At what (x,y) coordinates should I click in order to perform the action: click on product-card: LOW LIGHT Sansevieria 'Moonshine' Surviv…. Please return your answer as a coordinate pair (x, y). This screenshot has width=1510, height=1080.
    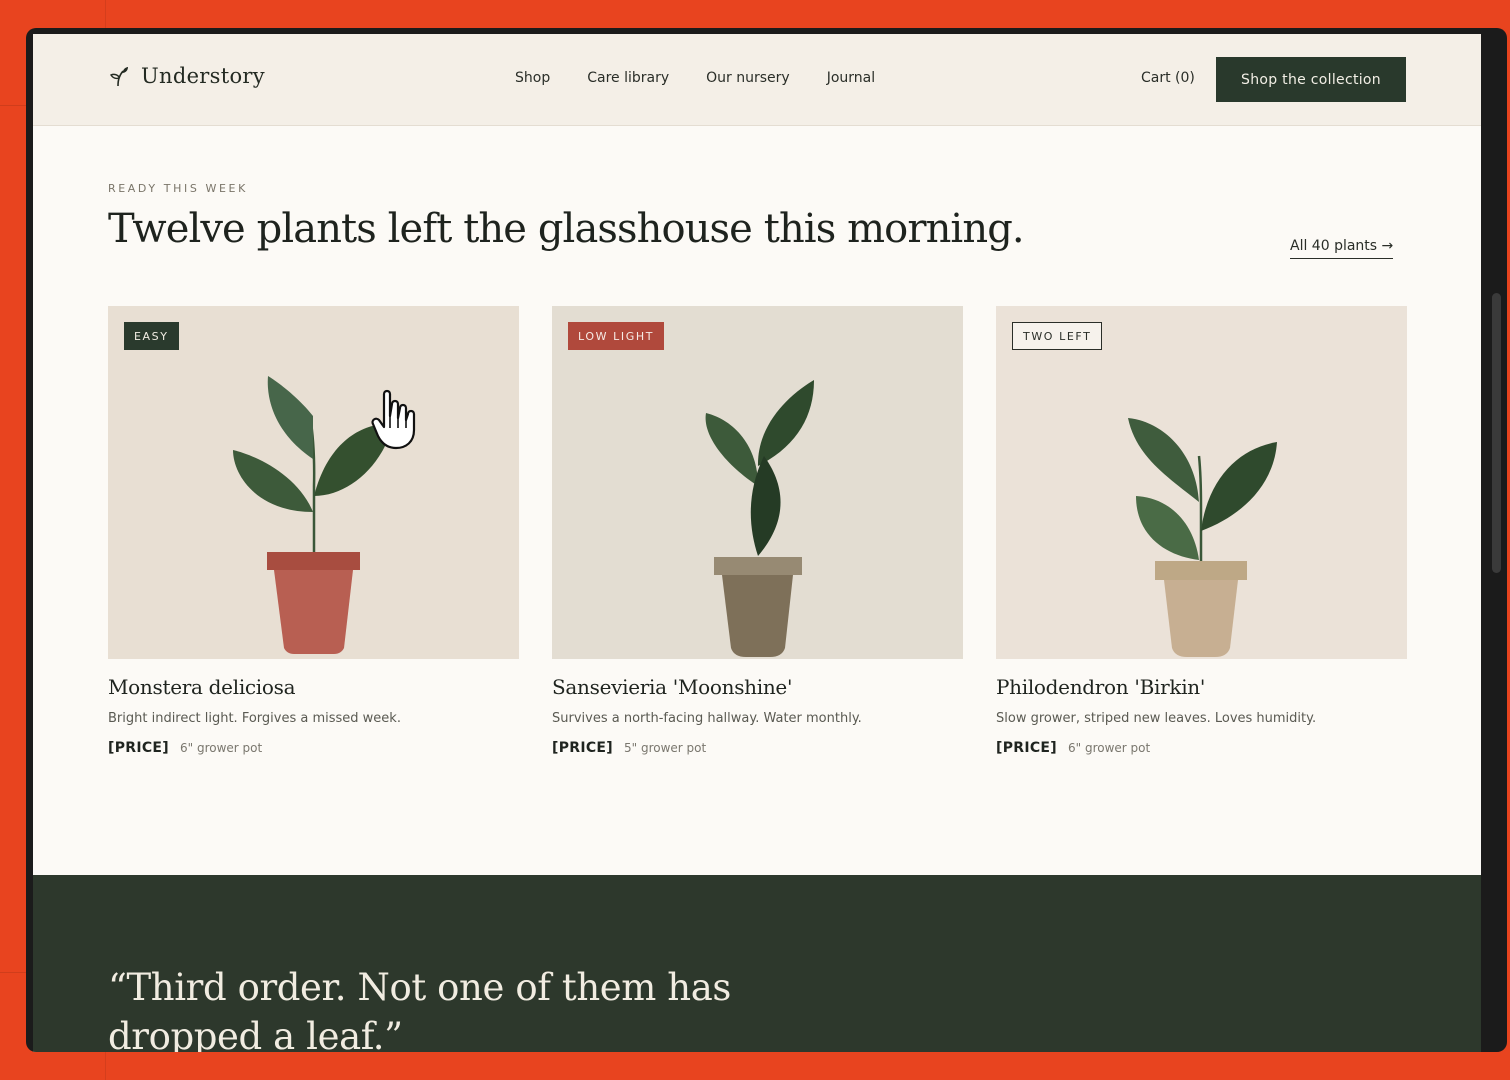
    Looking at the image, I should click on (757, 531).